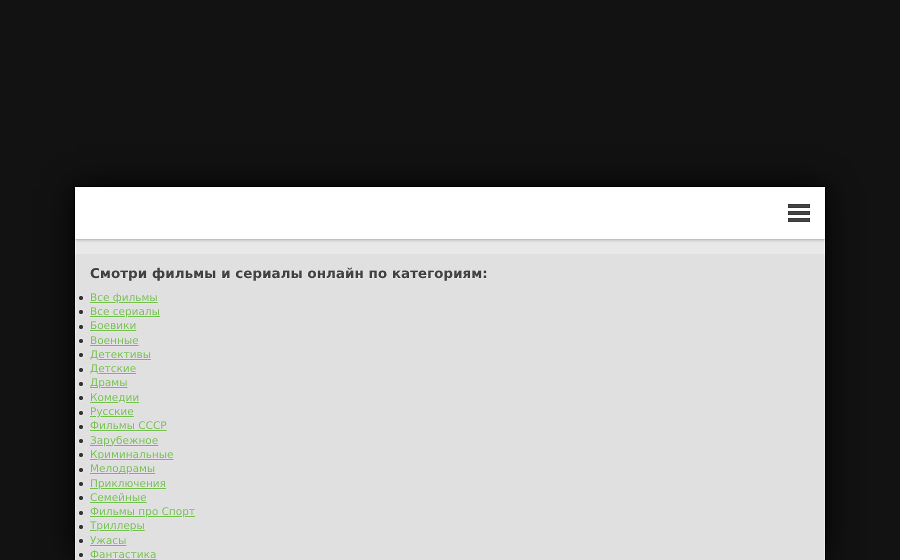  What do you see at coordinates (128, 427) in the screenshot?
I see `category-link: Фильмы СССР` at bounding box center [128, 427].